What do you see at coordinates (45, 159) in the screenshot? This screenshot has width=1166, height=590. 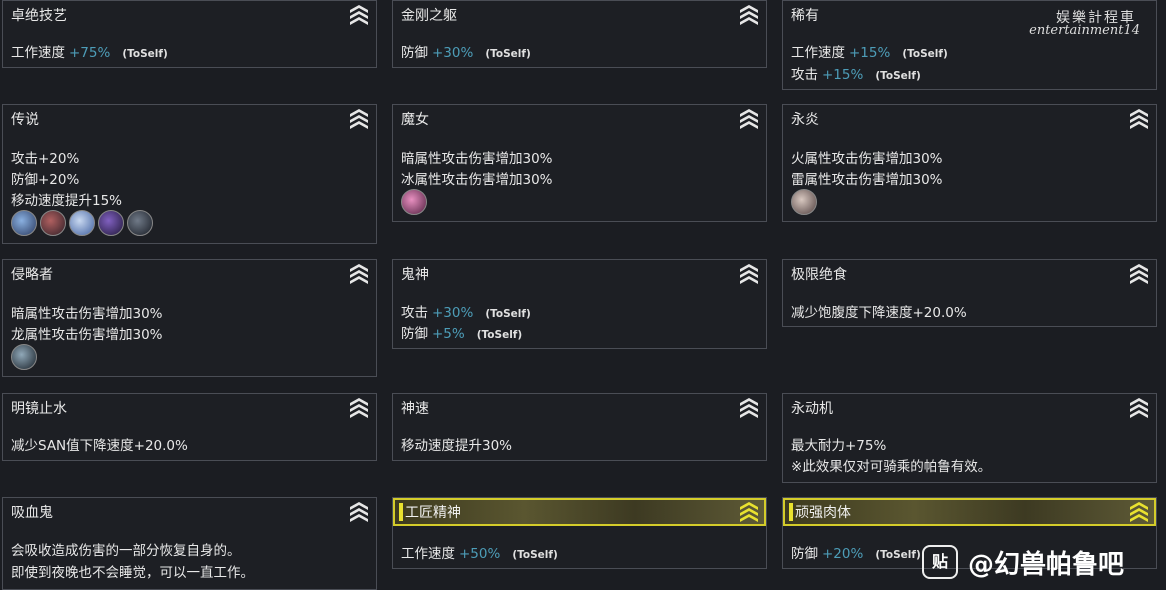 I see `skill-effect-line: 攻击+20%` at bounding box center [45, 159].